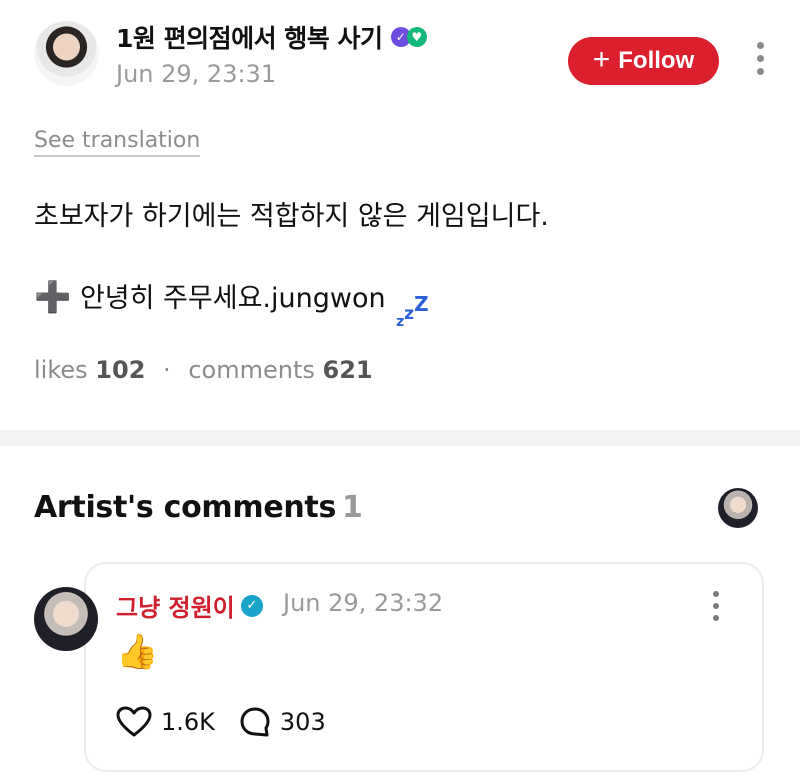  I want to click on heart-icon, so click(134, 722).